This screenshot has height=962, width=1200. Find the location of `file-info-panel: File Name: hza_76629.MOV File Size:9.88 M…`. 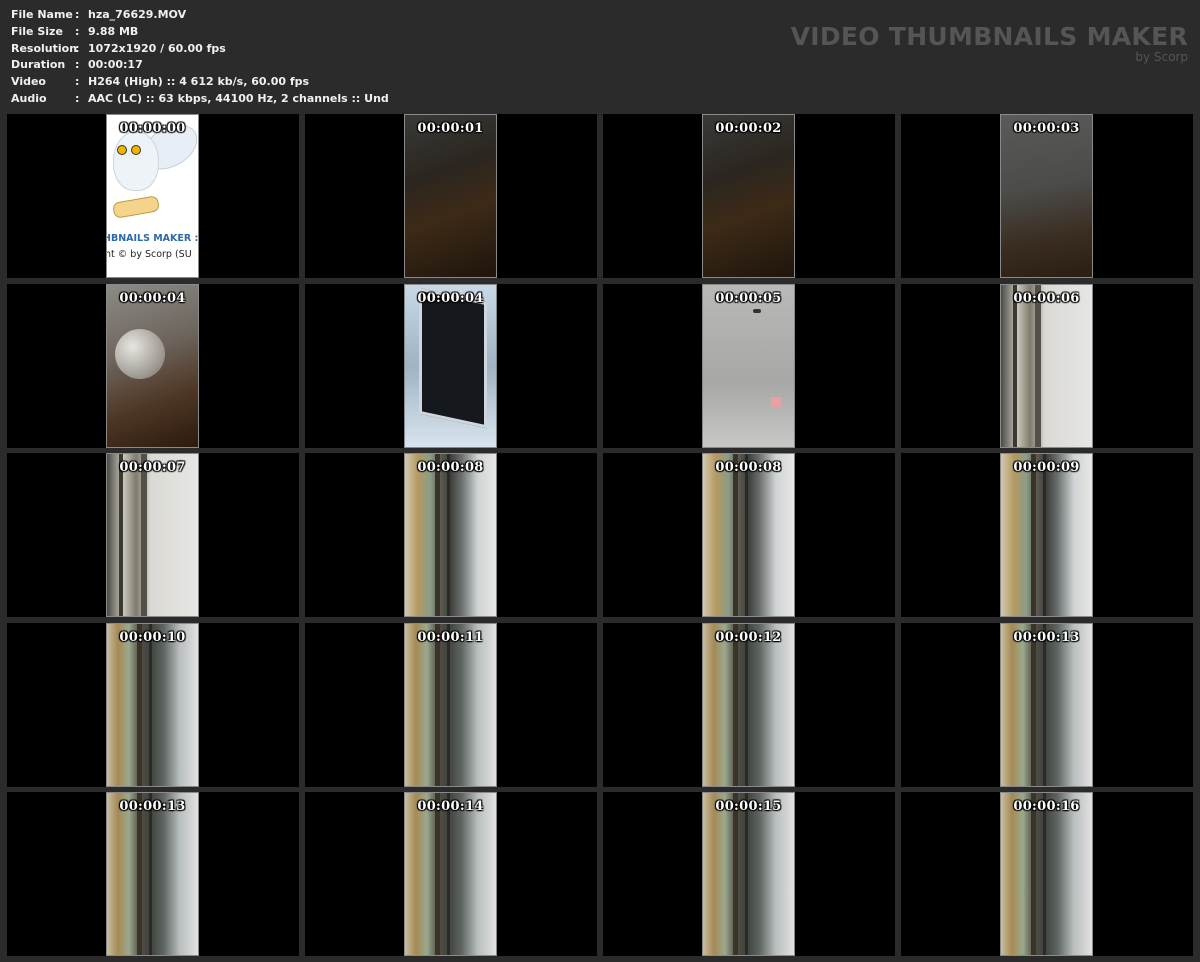

file-info-panel: File Name: hza_76629.MOV File Size:9.88 M… is located at coordinates (200, 57).